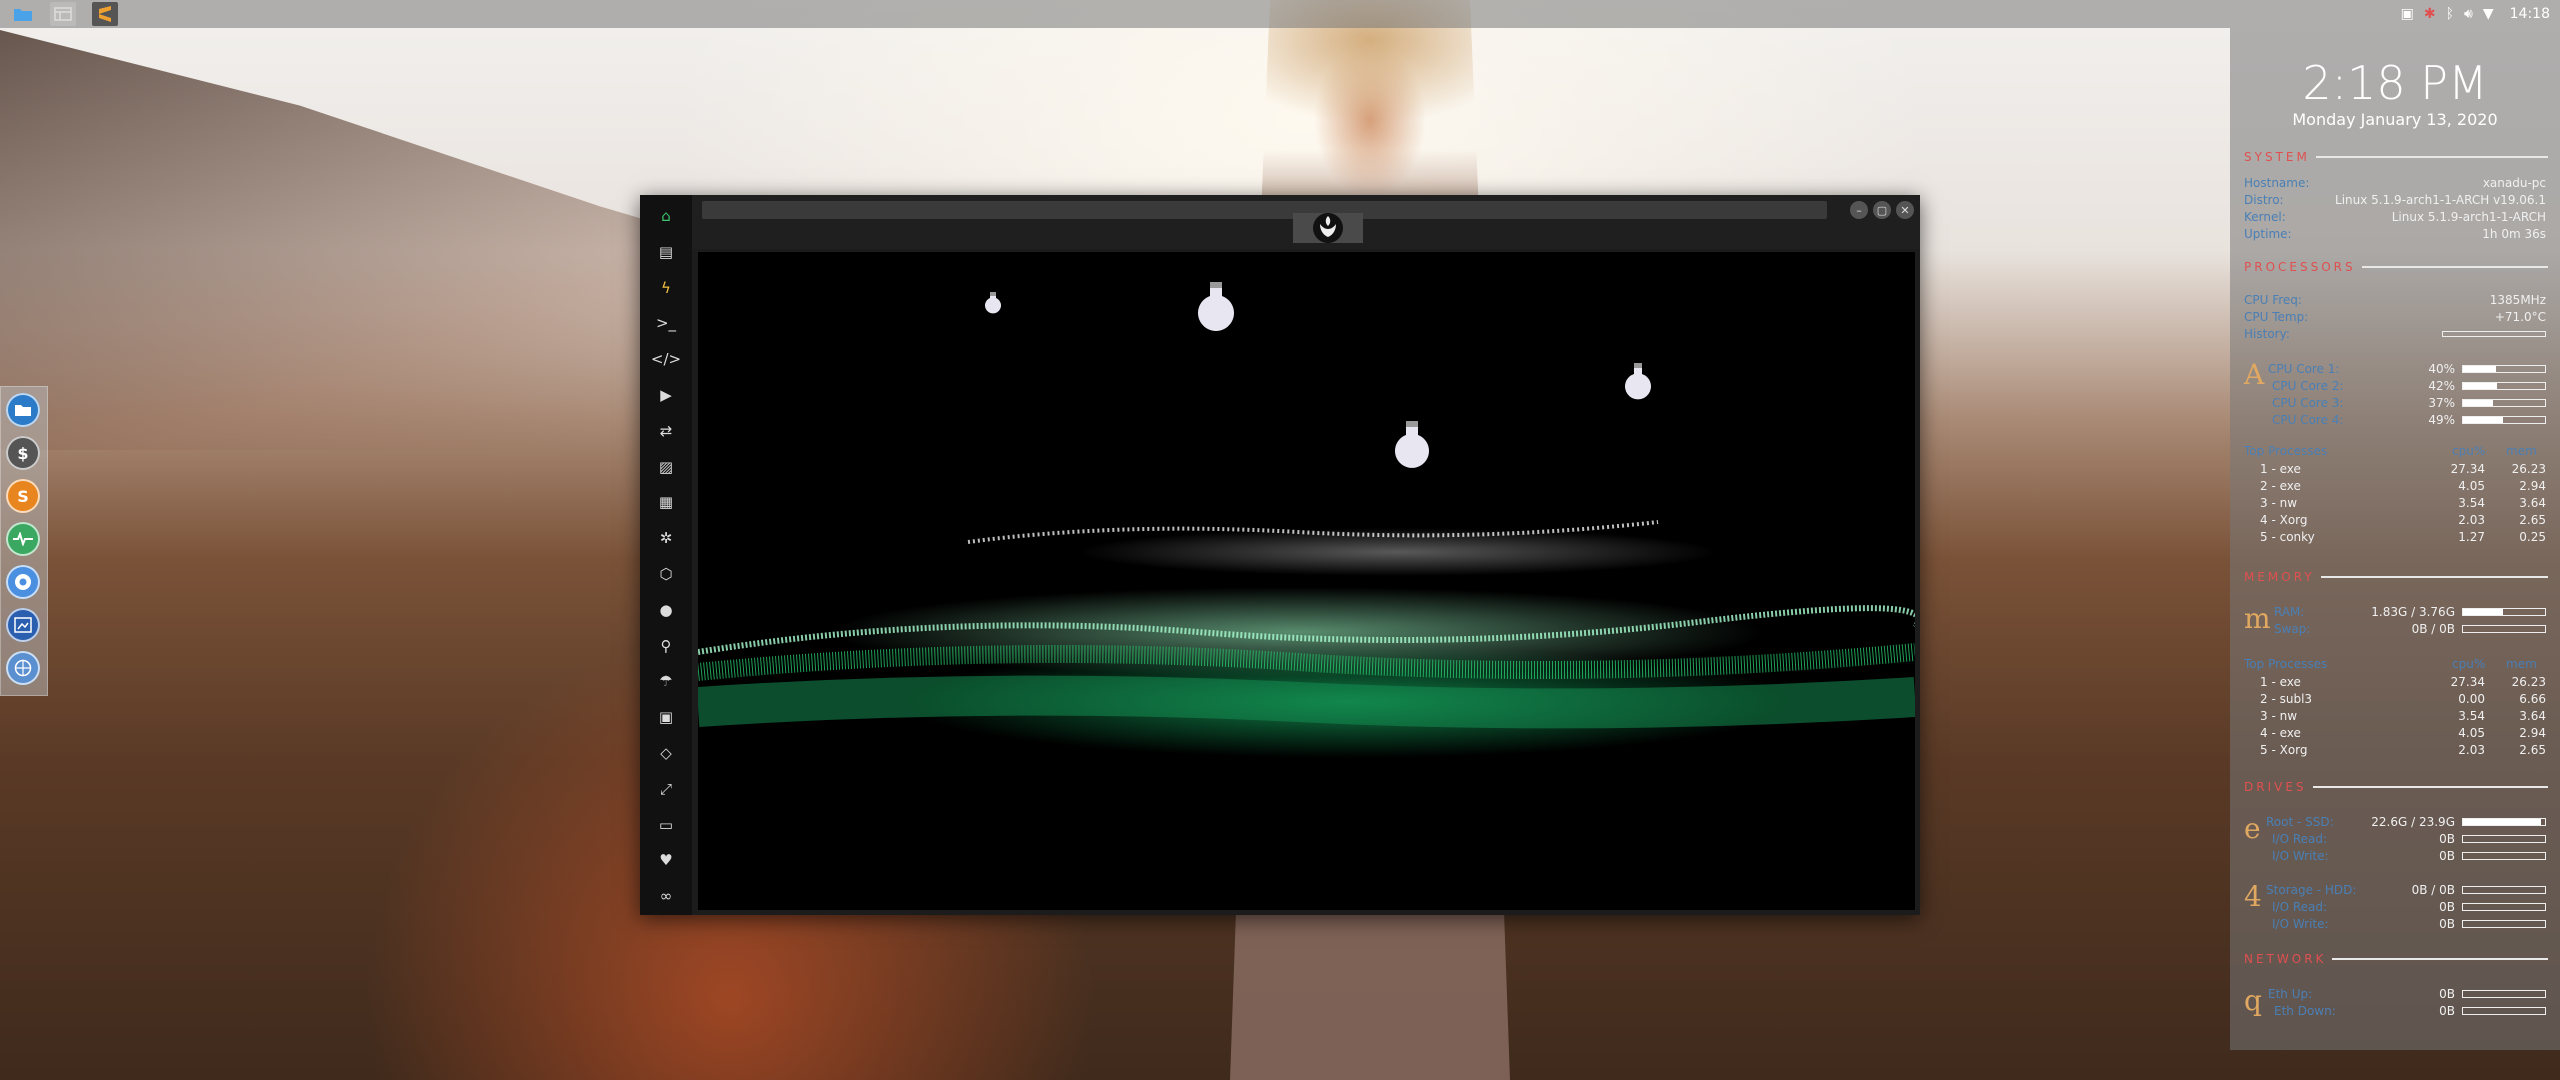 Image resolution: width=2560 pixels, height=1080 pixels. Describe the element at coordinates (1882, 210) in the screenshot. I see `maximize-button: ▢` at that location.